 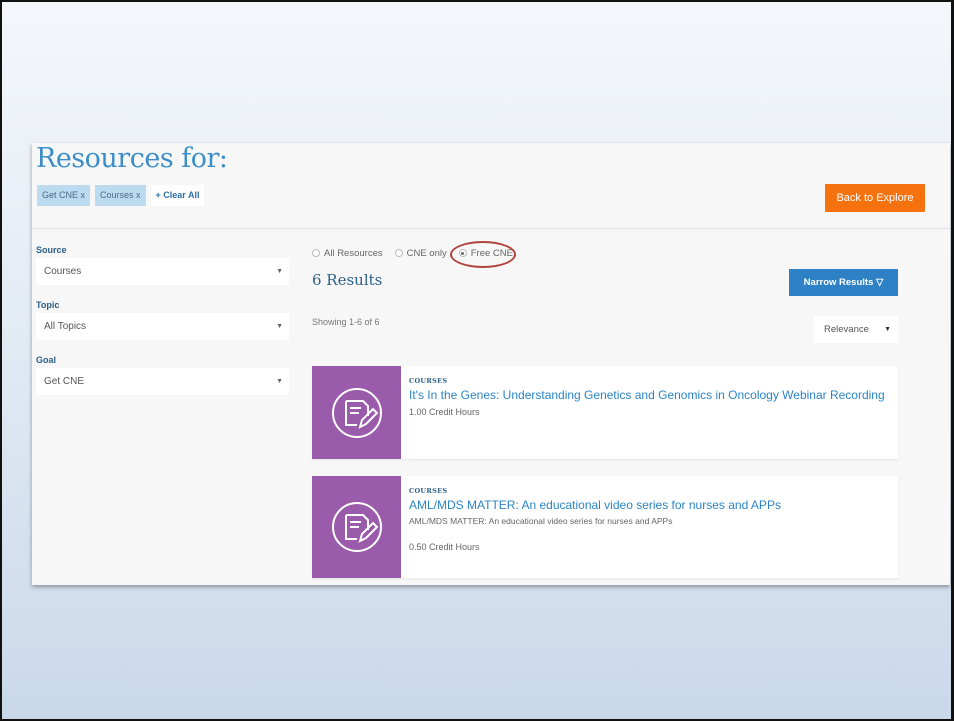 I want to click on page-title: Resources for:, so click(x=132, y=158).